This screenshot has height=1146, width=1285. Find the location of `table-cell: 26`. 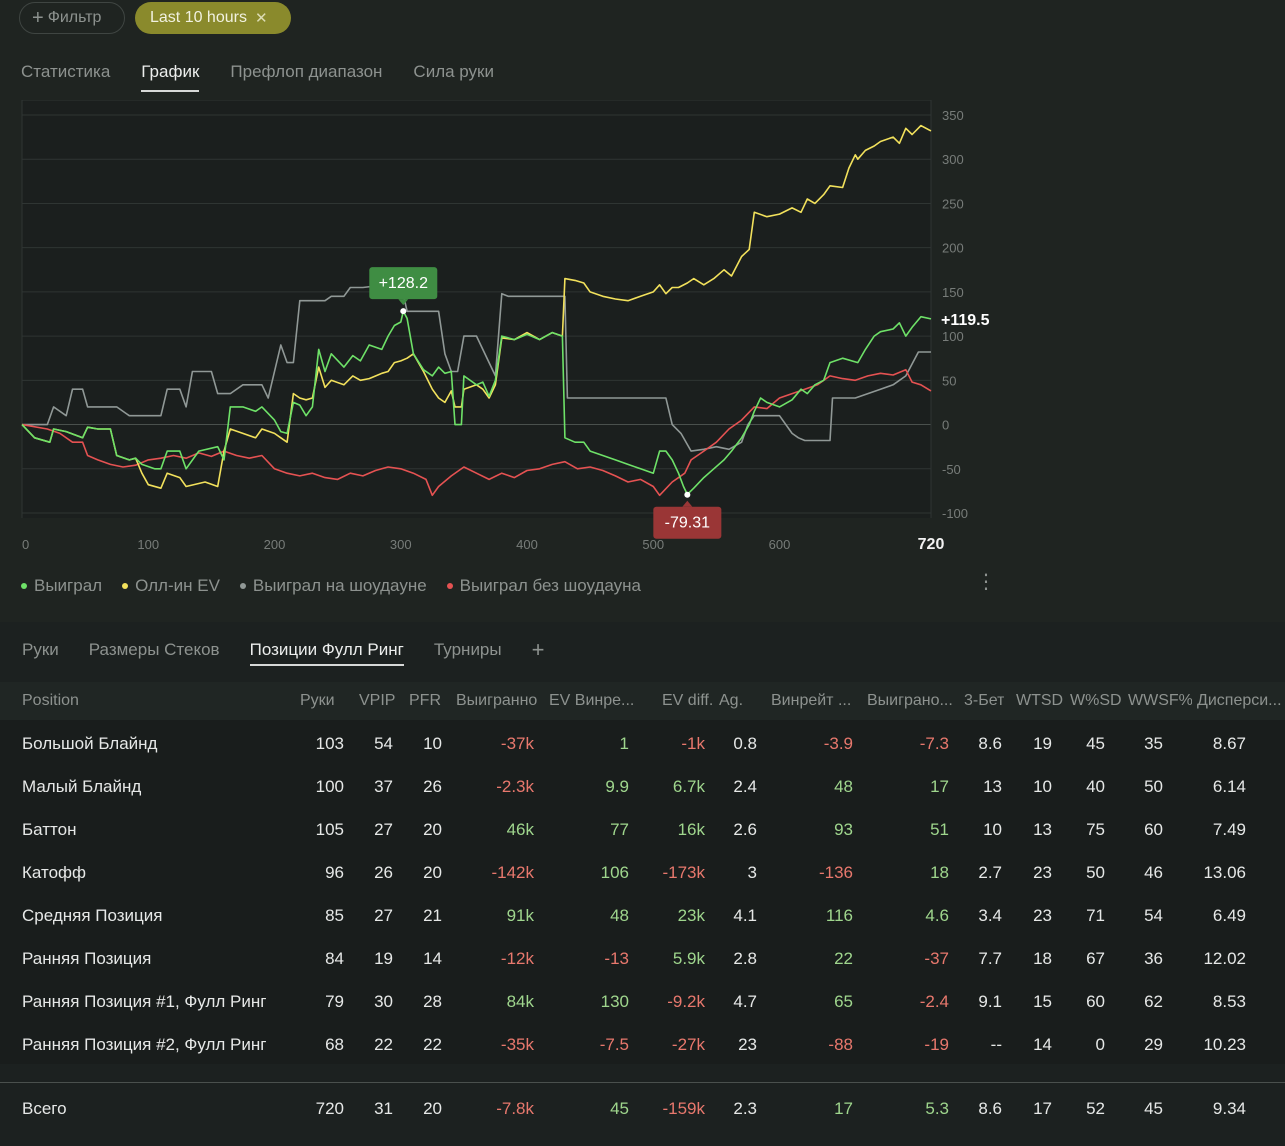

table-cell: 26 is located at coordinates (432, 786).